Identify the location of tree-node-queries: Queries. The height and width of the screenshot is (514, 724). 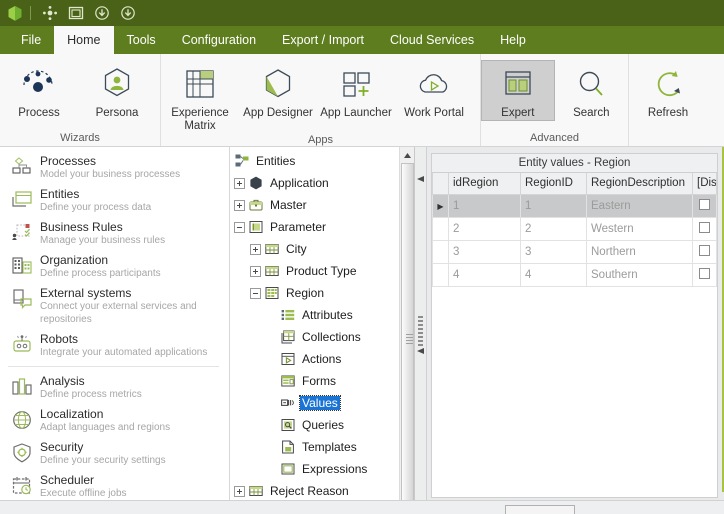
(314, 425).